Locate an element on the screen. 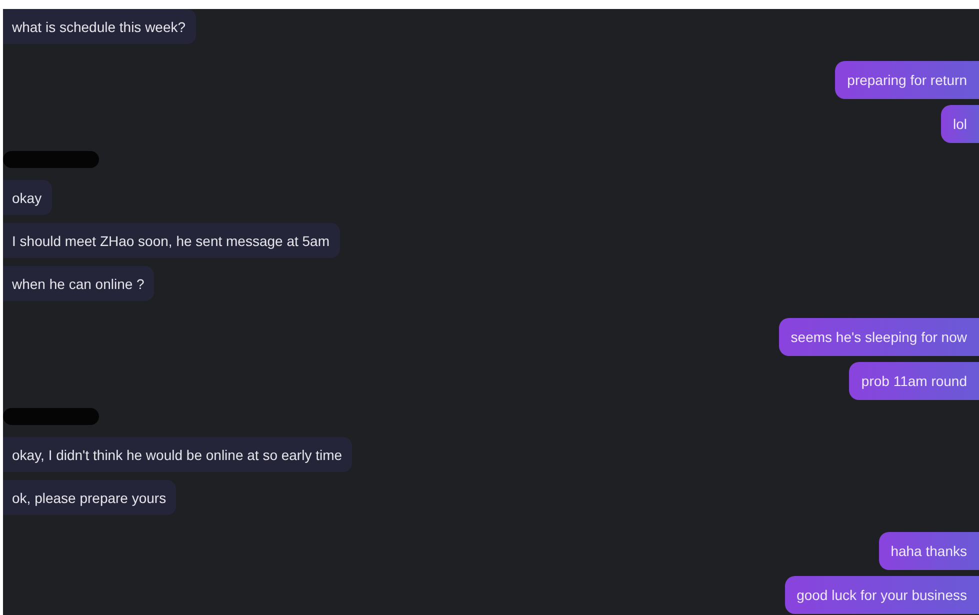 Image resolution: width=979 pixels, height=615 pixels. message-bubble: lol is located at coordinates (959, 124).